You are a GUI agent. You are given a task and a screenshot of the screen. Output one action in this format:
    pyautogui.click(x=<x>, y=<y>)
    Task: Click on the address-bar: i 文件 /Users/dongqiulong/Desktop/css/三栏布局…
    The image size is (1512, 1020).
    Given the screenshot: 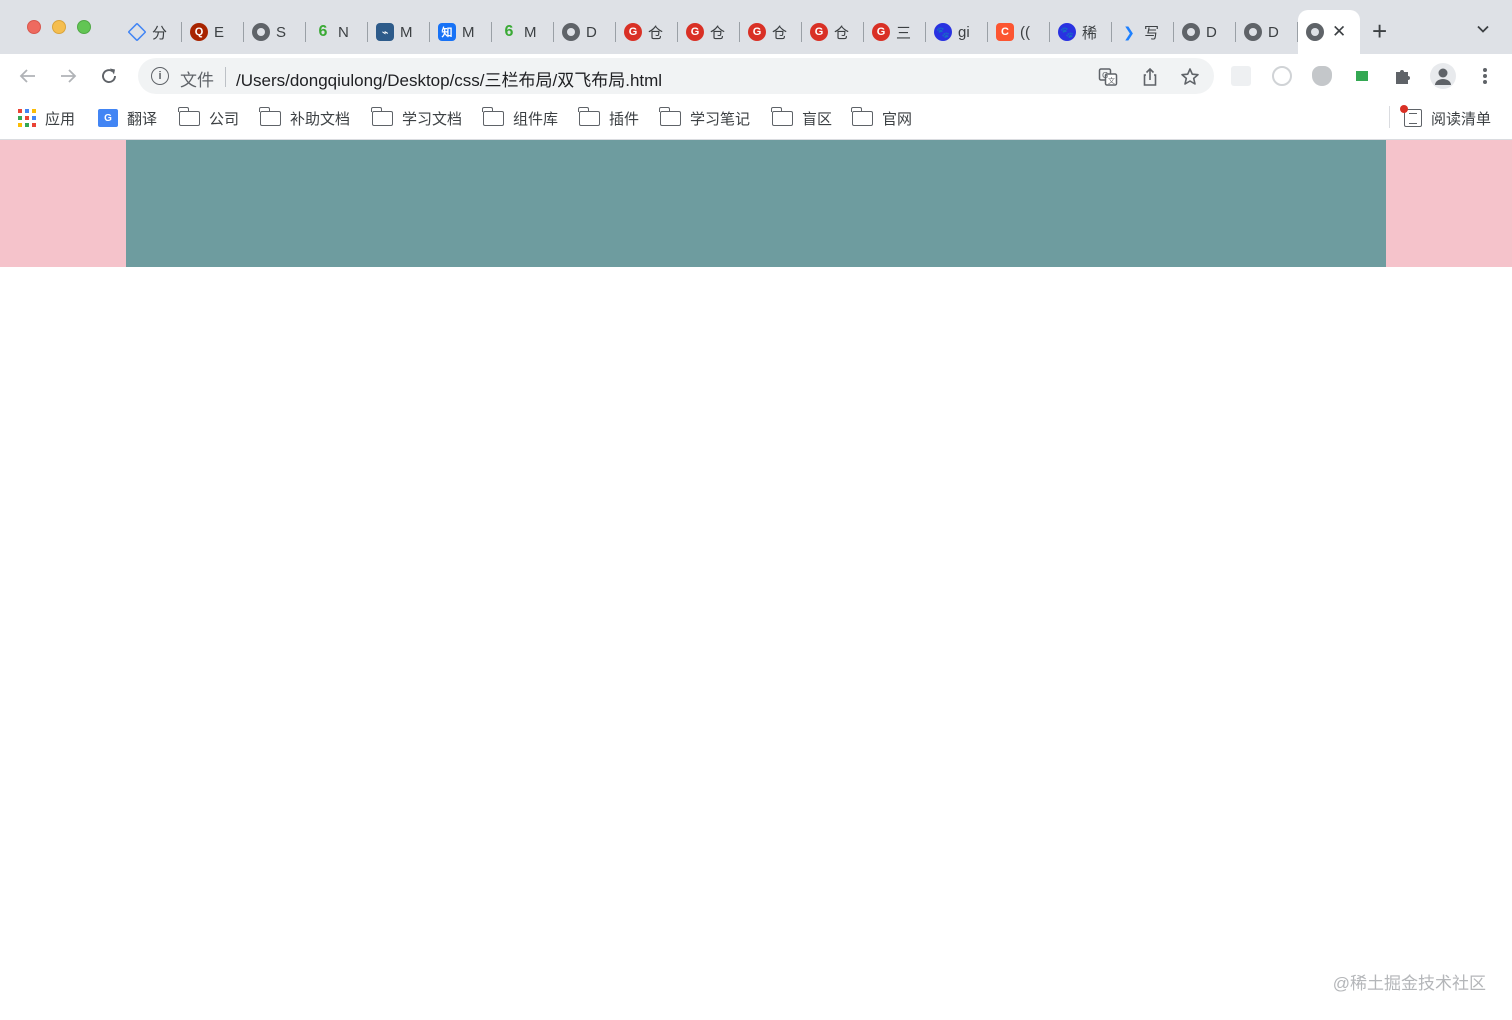 What is the action you would take?
    pyautogui.click(x=676, y=76)
    